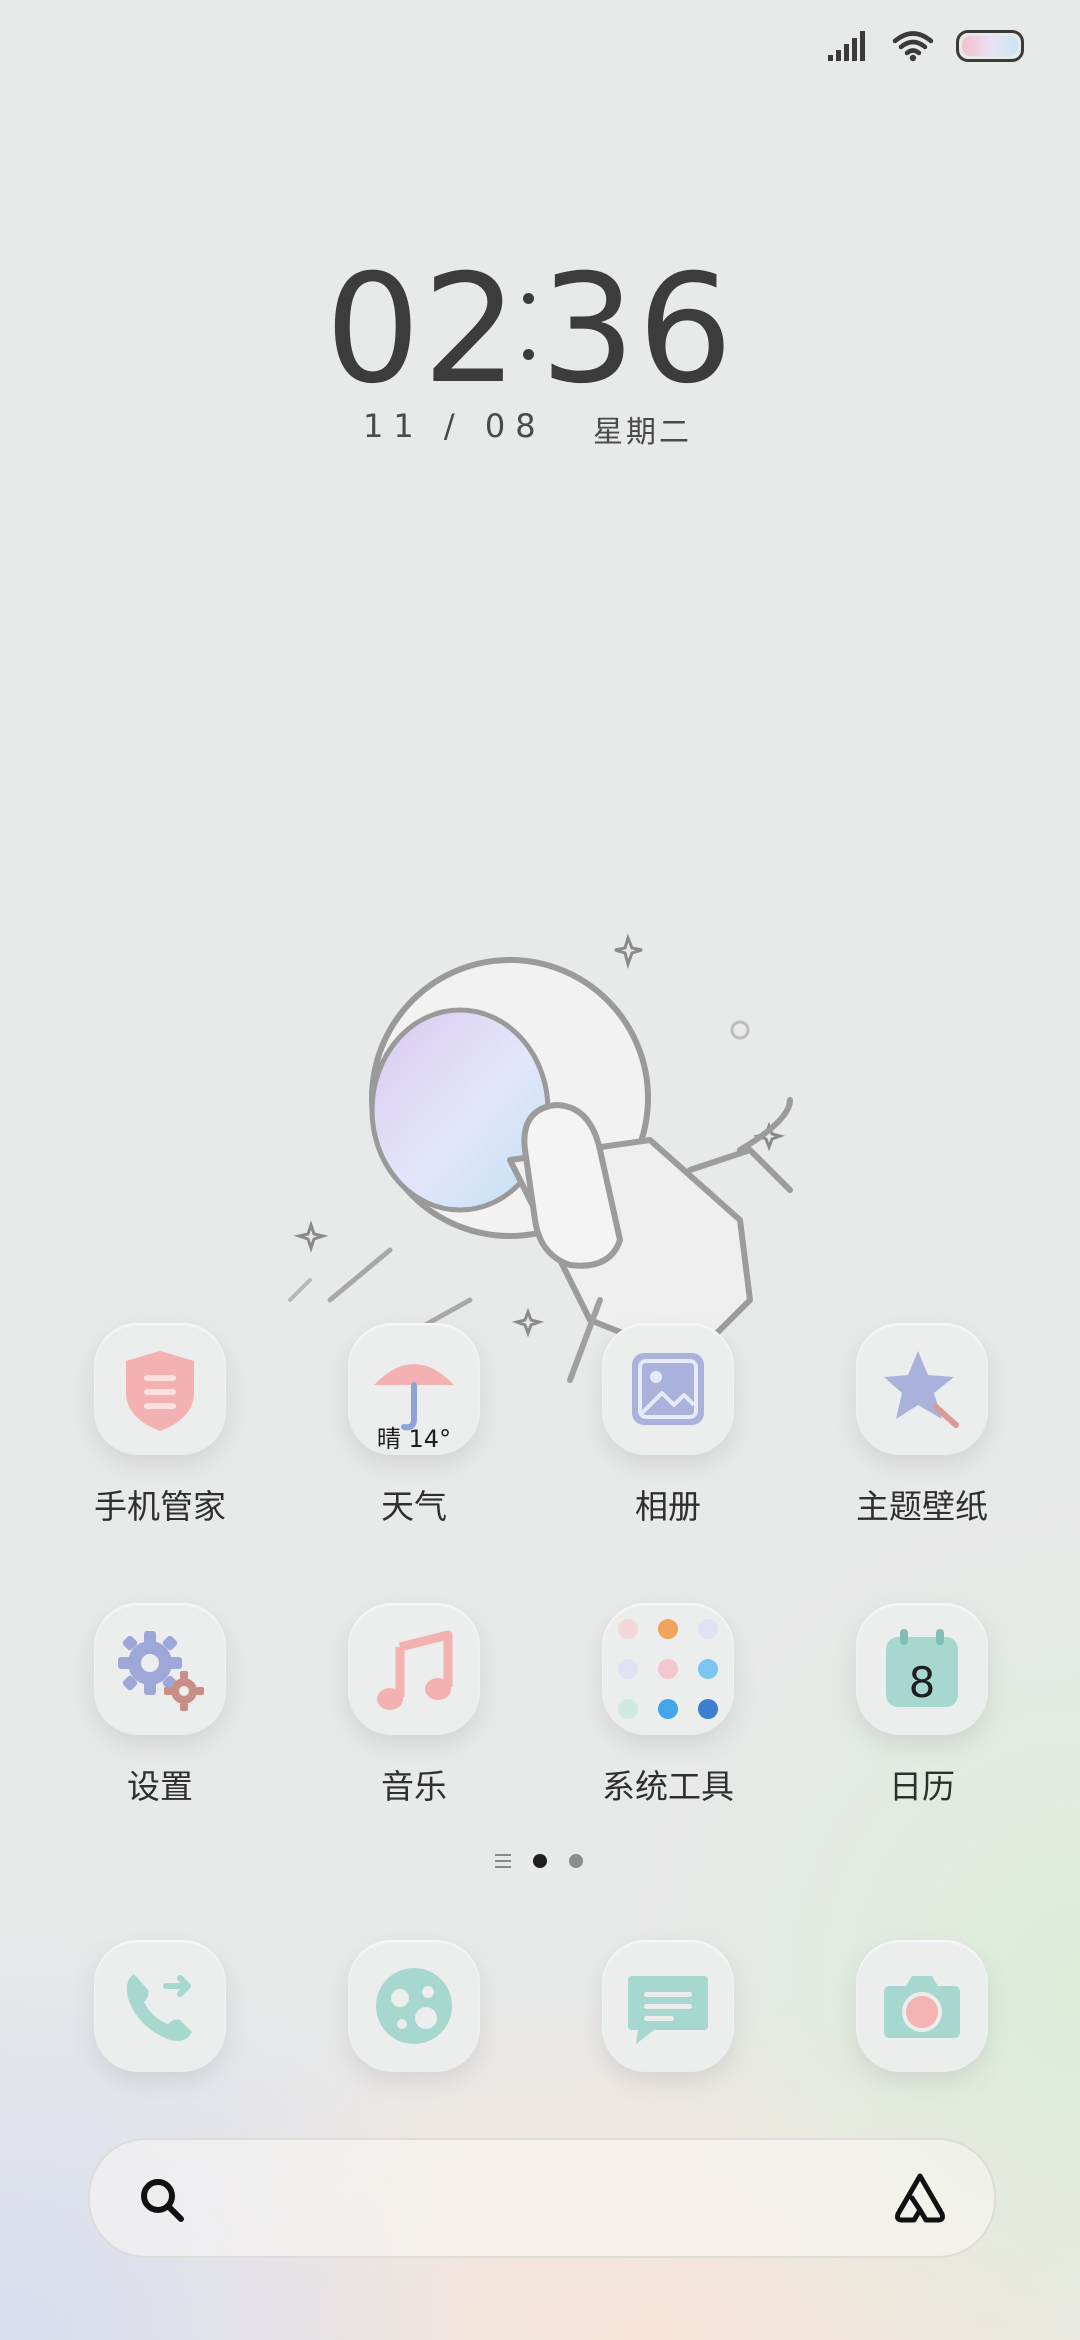 The height and width of the screenshot is (2340, 1080). I want to click on app-phone-manager, so click(160, 1389).